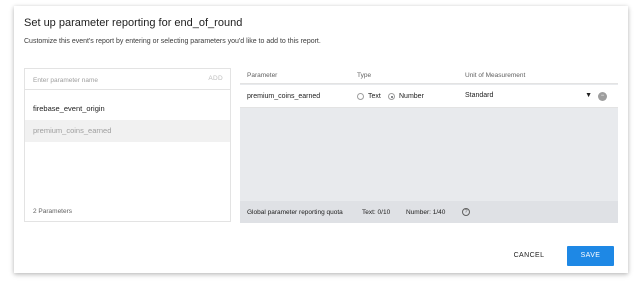  I want to click on remove-icon: −, so click(602, 96).